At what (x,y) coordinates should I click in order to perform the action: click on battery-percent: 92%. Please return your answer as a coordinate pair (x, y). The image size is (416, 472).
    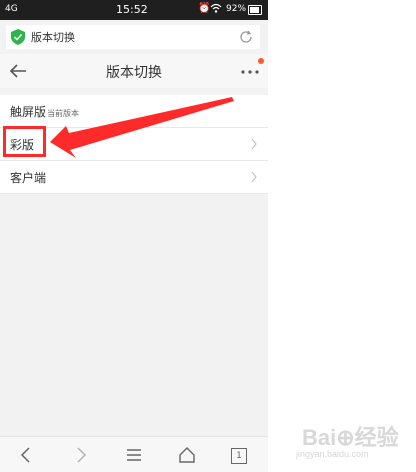
    Looking at the image, I should click on (236, 9).